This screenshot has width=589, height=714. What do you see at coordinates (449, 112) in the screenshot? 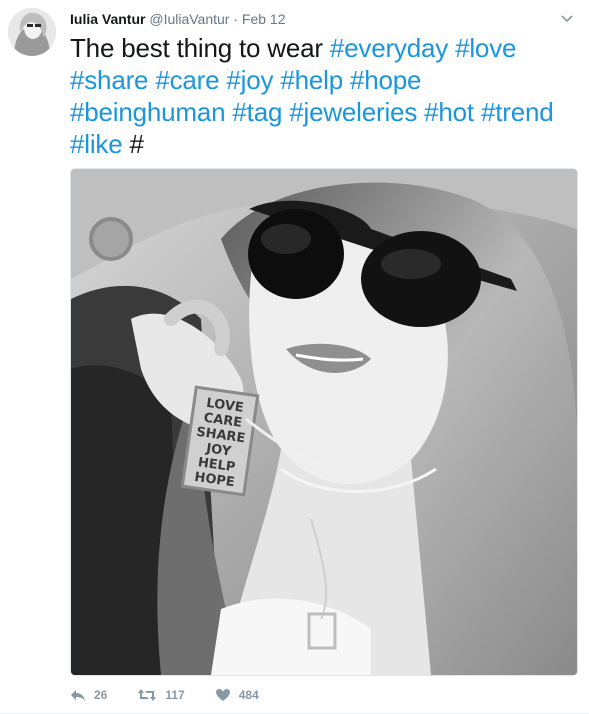
I see `hashtag-link: #hot` at bounding box center [449, 112].